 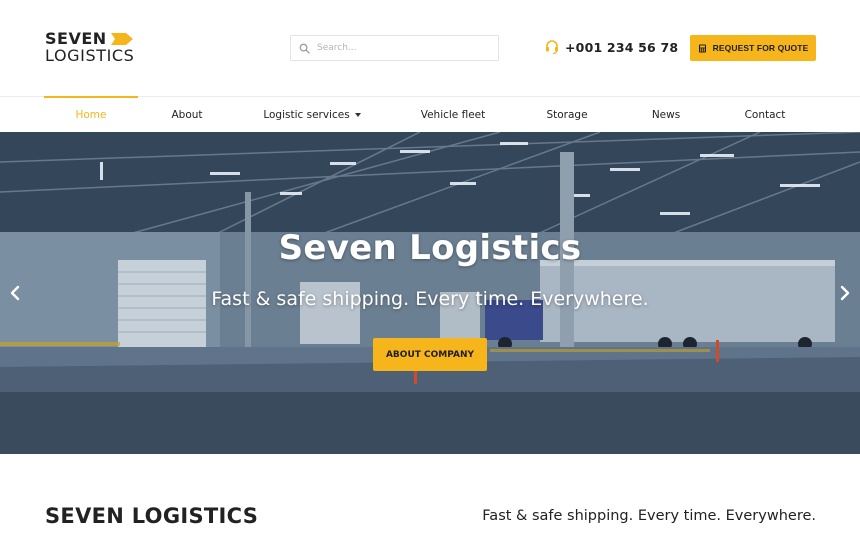 I want to click on nav-item-label: Vehicle fleet, so click(x=453, y=114).